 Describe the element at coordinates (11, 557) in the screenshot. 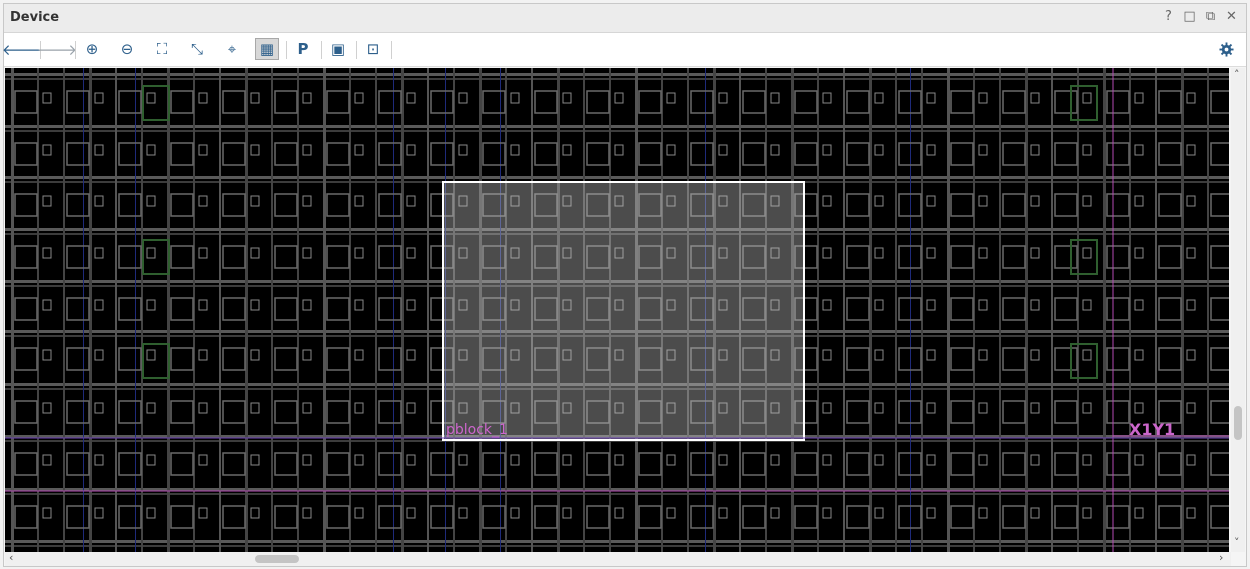

I see `scroll-left-icon: ‹` at that location.